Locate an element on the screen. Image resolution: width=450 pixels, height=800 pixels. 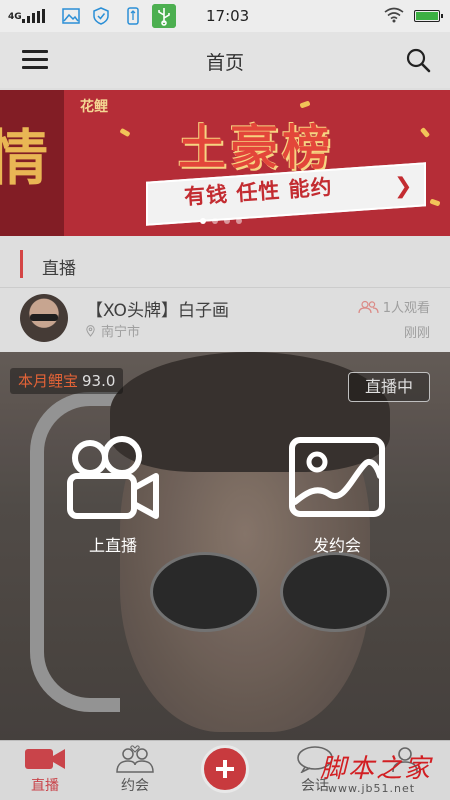
page-title: 首页 is located at coordinates (224, 63).